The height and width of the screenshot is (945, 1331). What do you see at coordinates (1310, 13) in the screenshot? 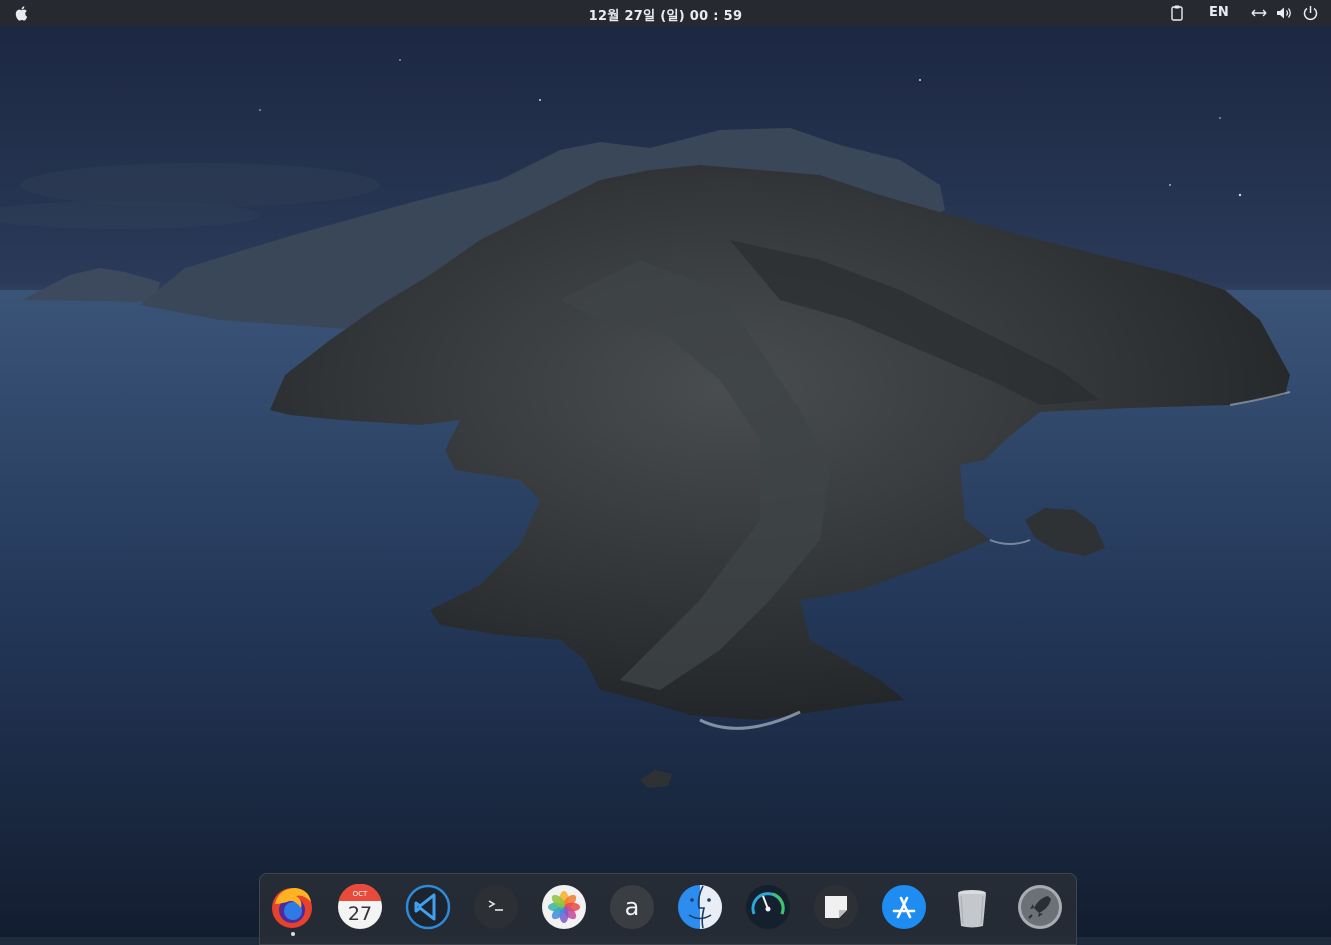
I see `power-icon` at bounding box center [1310, 13].